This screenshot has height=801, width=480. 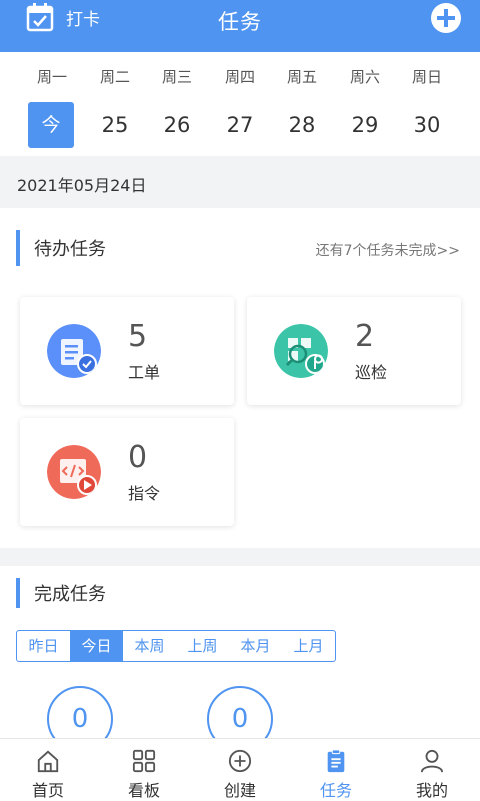 What do you see at coordinates (432, 761) in the screenshot?
I see `user-icon` at bounding box center [432, 761].